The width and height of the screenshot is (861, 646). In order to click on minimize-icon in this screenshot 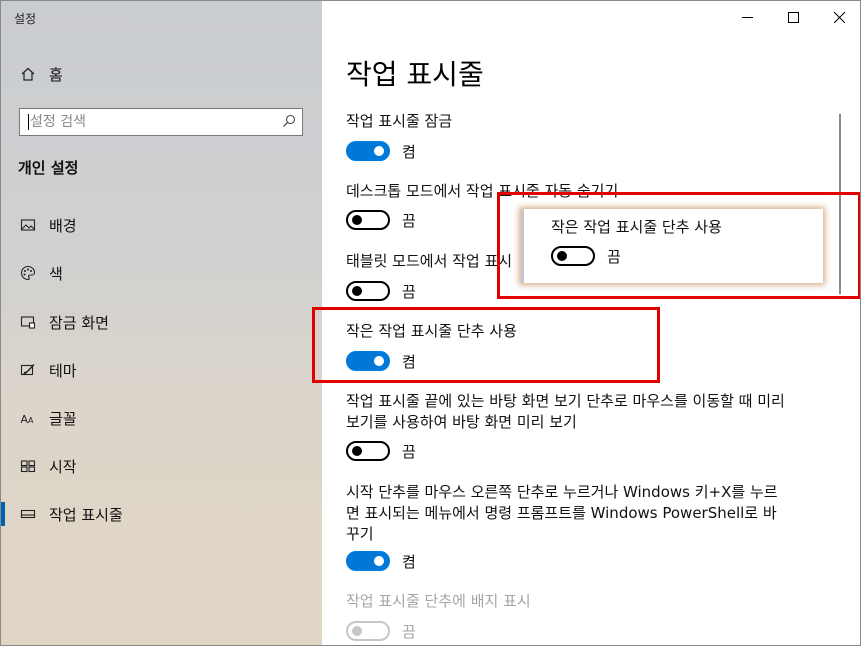, I will do `click(747, 17)`.